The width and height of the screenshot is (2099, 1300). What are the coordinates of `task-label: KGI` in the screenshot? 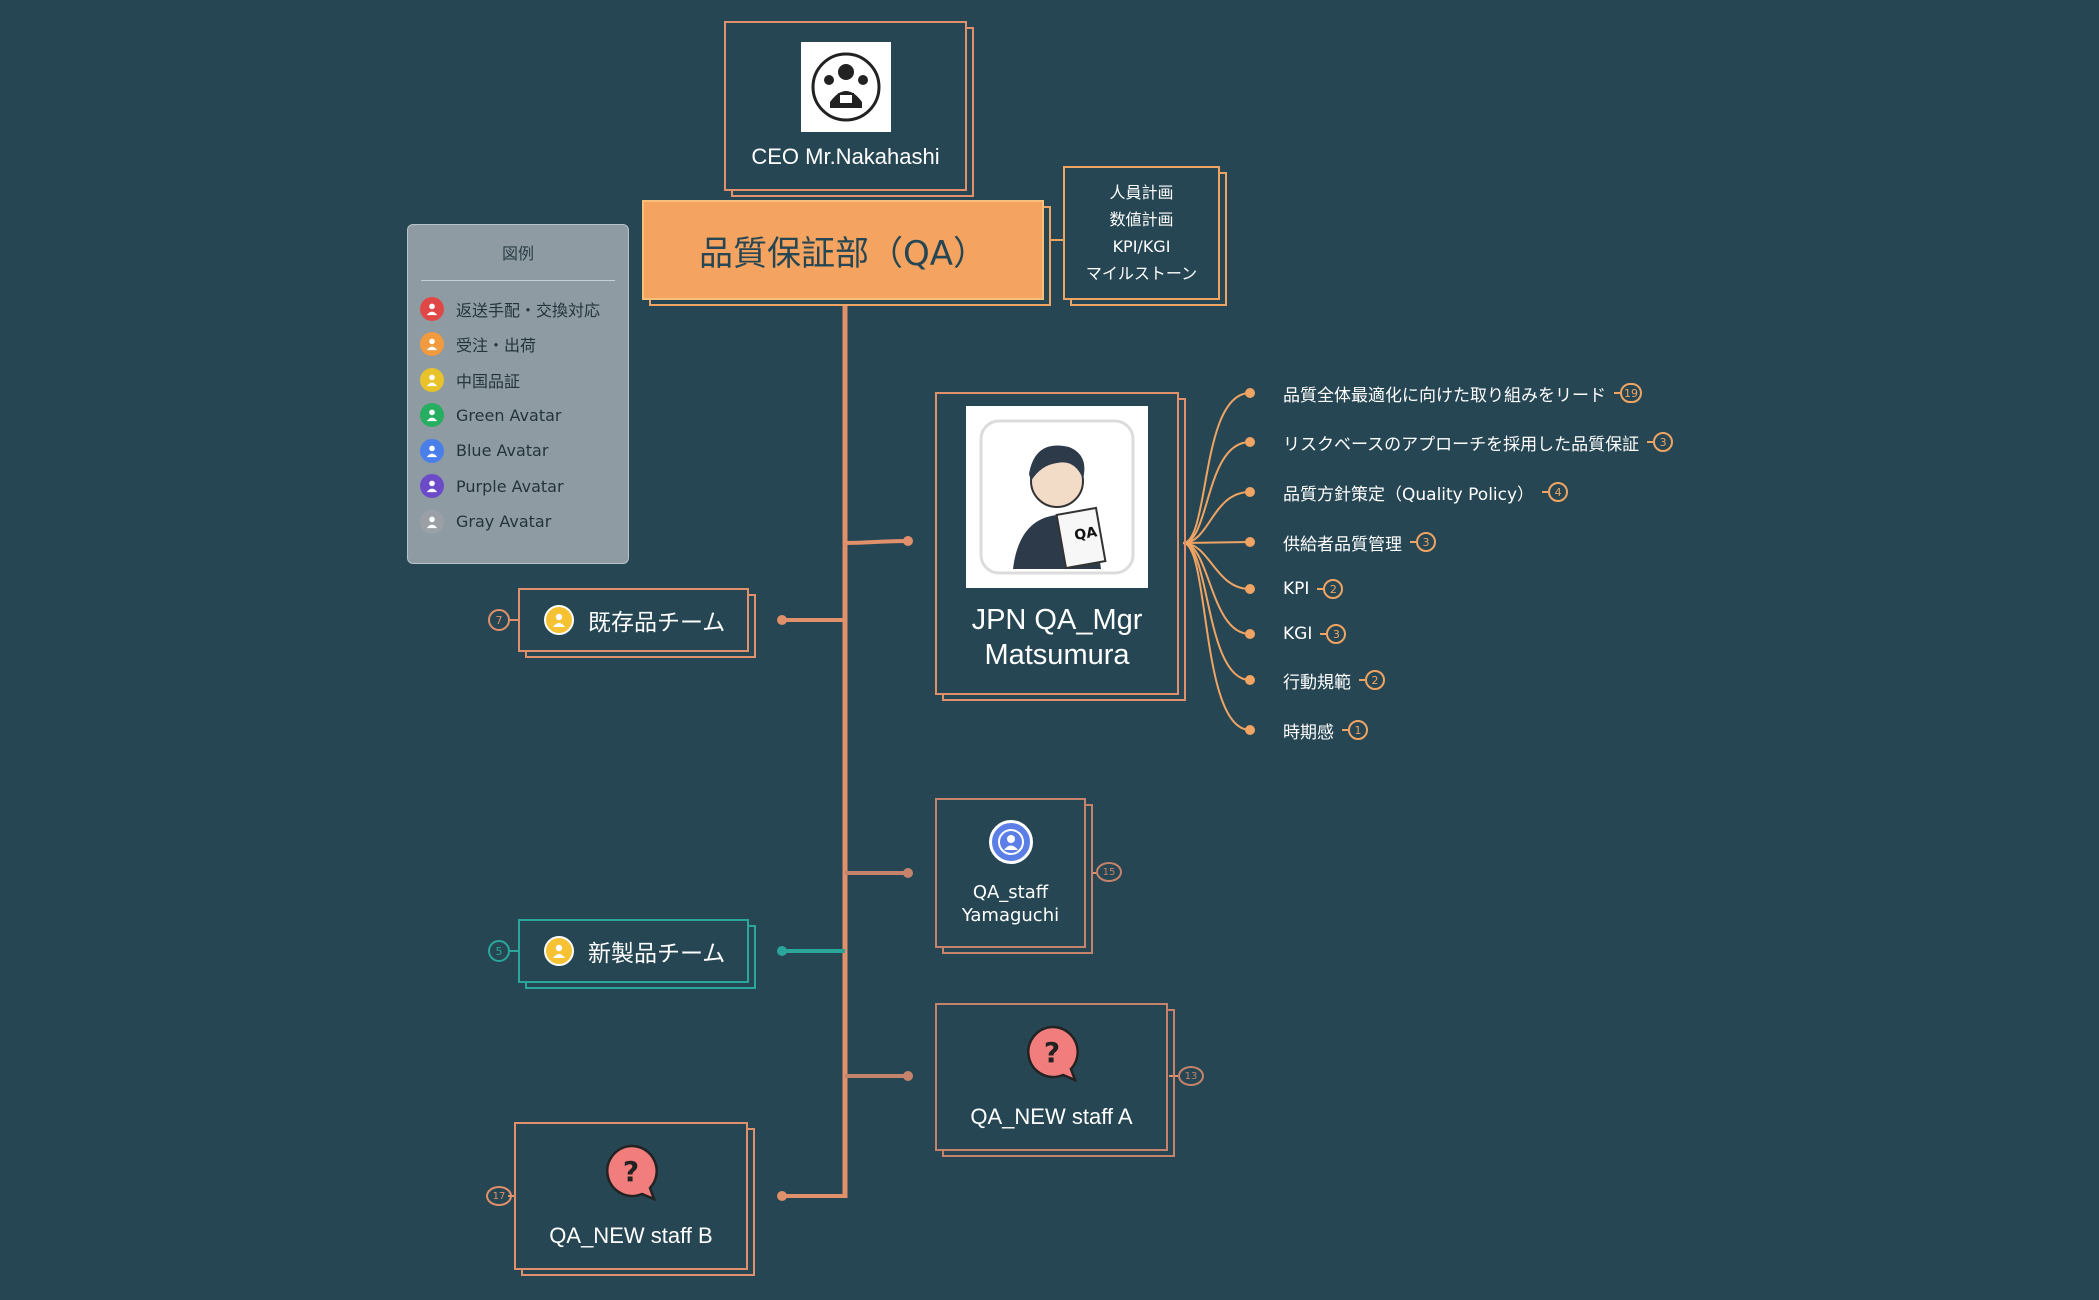 It's located at (1298, 634).